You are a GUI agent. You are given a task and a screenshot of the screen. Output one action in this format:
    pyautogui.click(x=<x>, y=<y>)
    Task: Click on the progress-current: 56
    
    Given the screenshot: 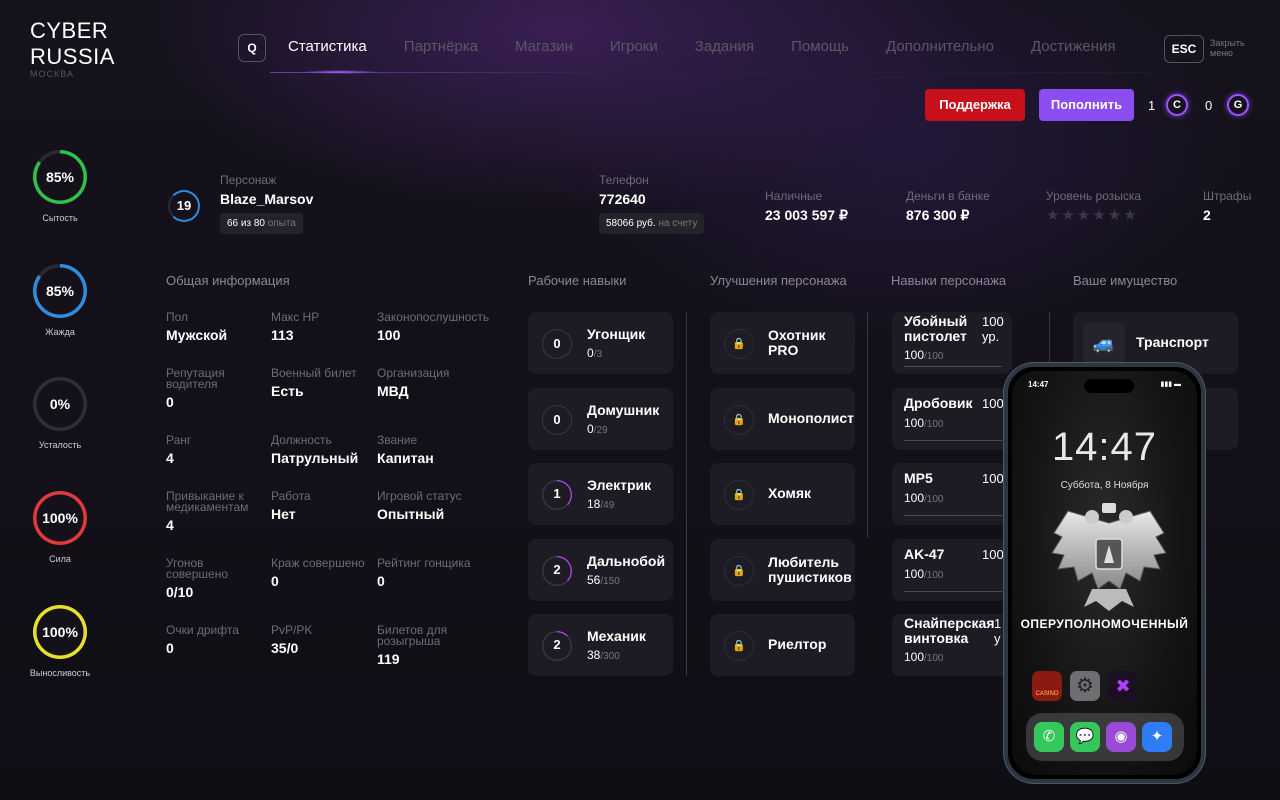 What is the action you would take?
    pyautogui.click(x=594, y=580)
    